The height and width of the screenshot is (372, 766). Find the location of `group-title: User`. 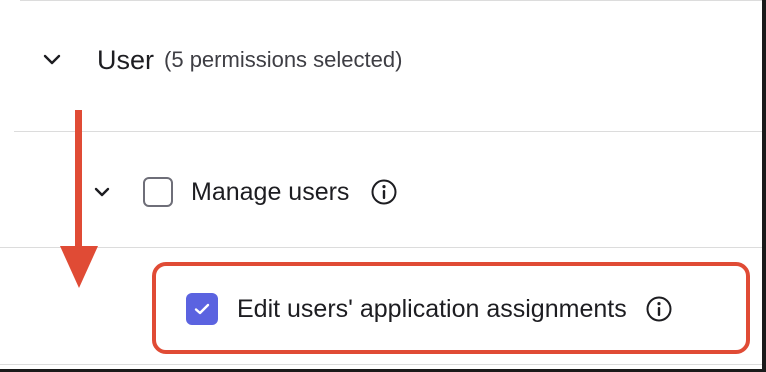

group-title: User is located at coordinates (126, 59).